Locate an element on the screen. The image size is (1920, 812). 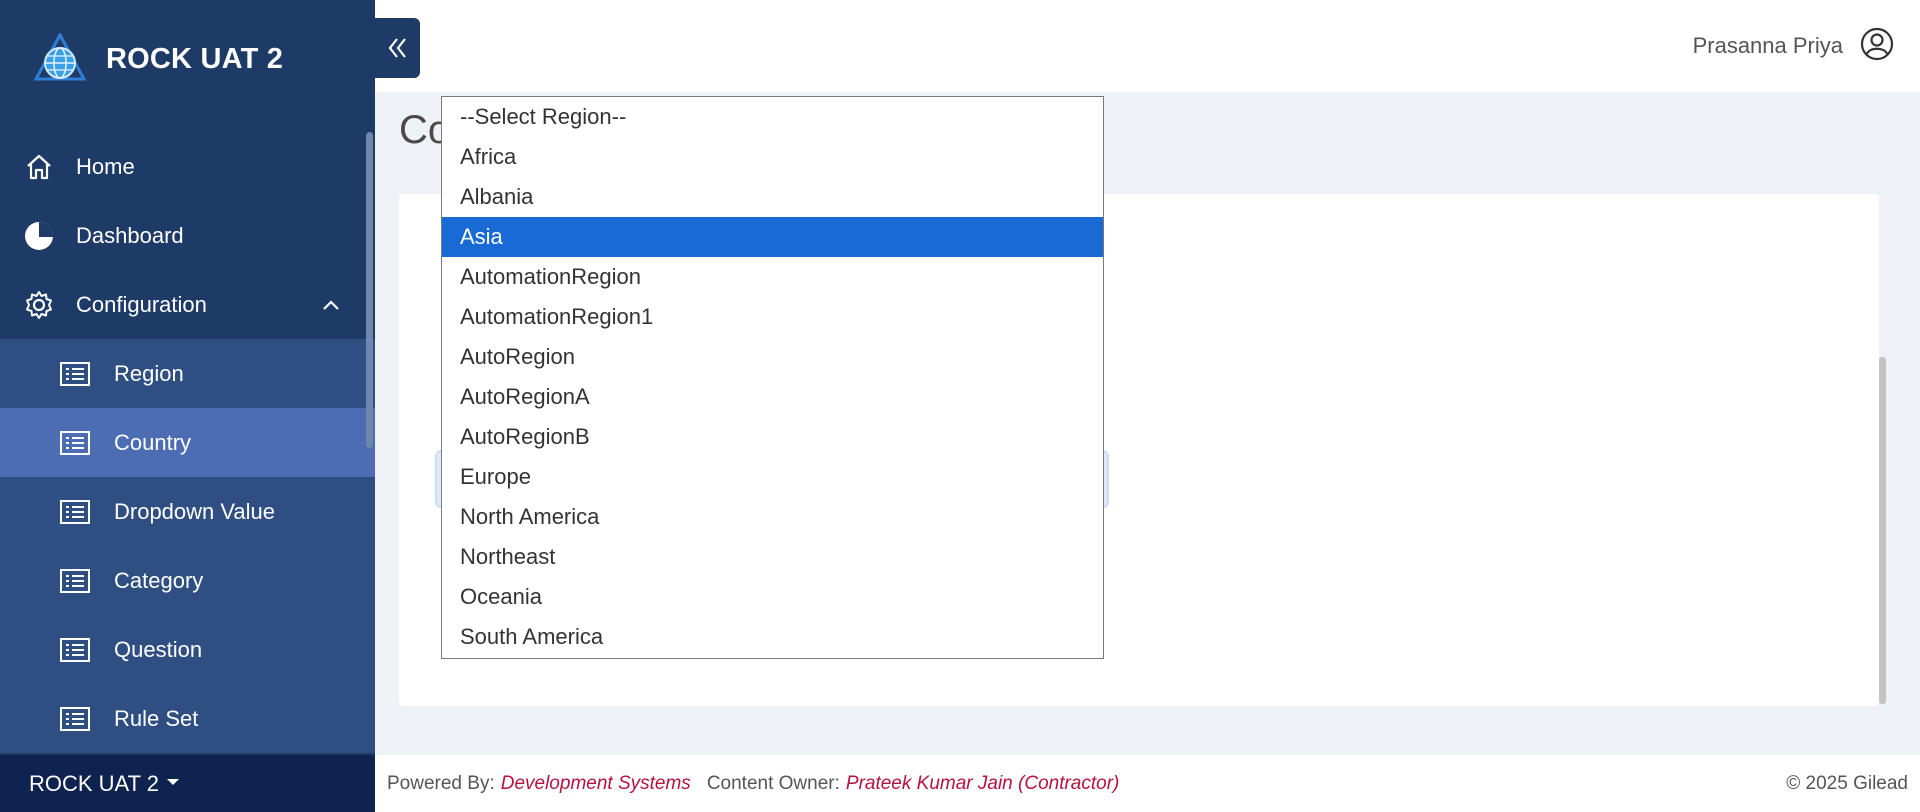
sidebar-item-label: Country is located at coordinates (153, 442).